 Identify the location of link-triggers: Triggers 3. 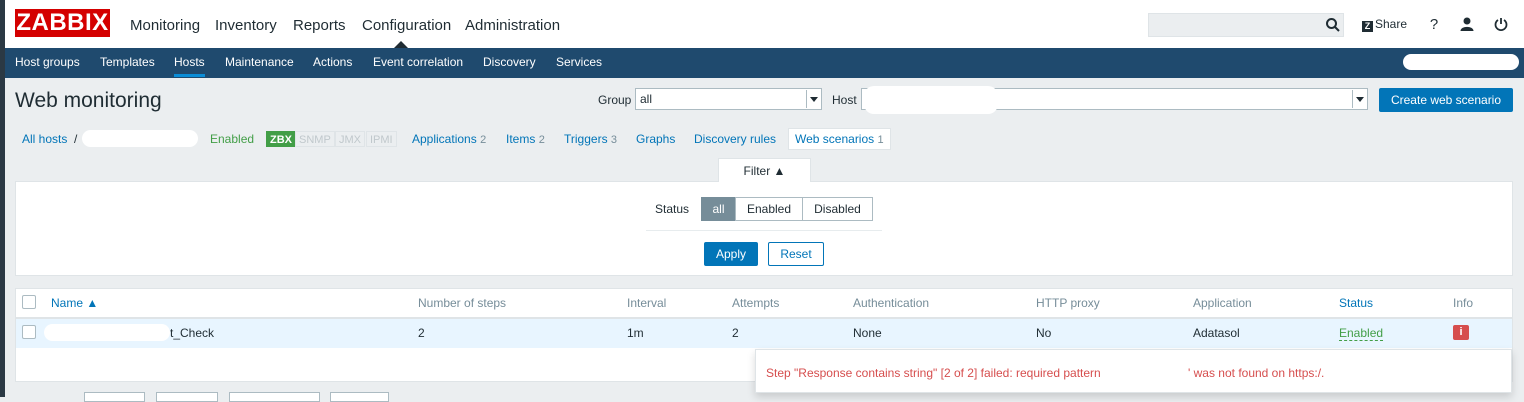
(590, 139).